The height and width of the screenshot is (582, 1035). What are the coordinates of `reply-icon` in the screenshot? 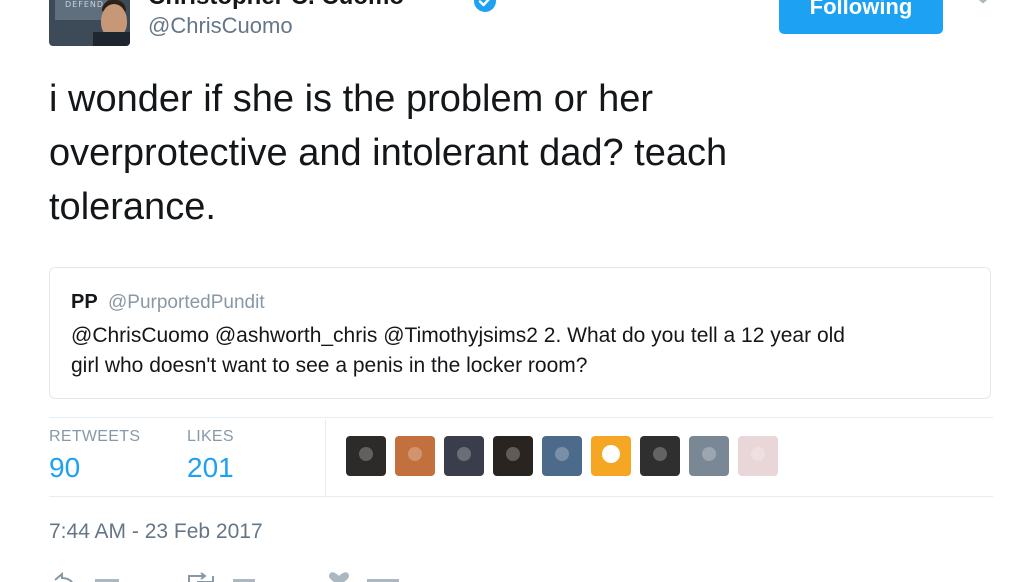 It's located at (64, 576).